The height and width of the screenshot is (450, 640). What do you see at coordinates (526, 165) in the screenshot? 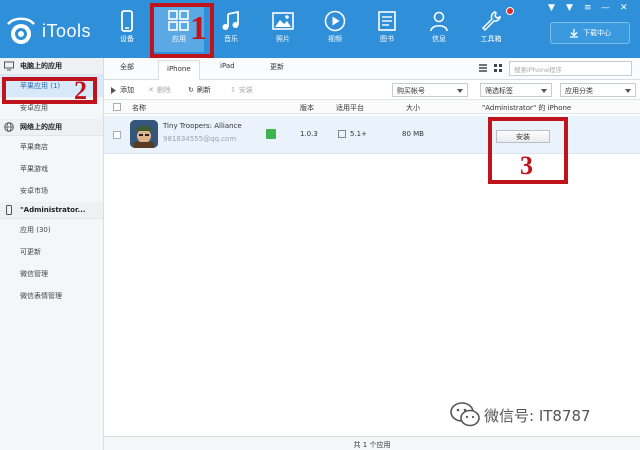
I see `annotation-number-3: 3` at bounding box center [526, 165].